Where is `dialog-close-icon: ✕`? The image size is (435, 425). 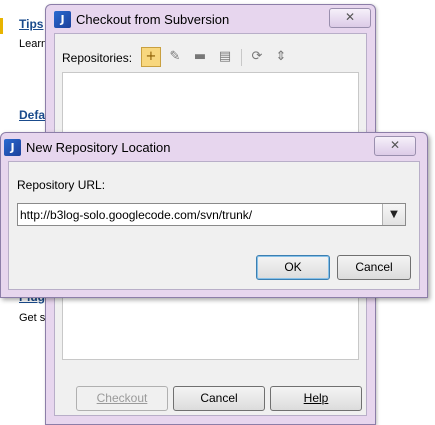 dialog-close-icon: ✕ is located at coordinates (395, 146).